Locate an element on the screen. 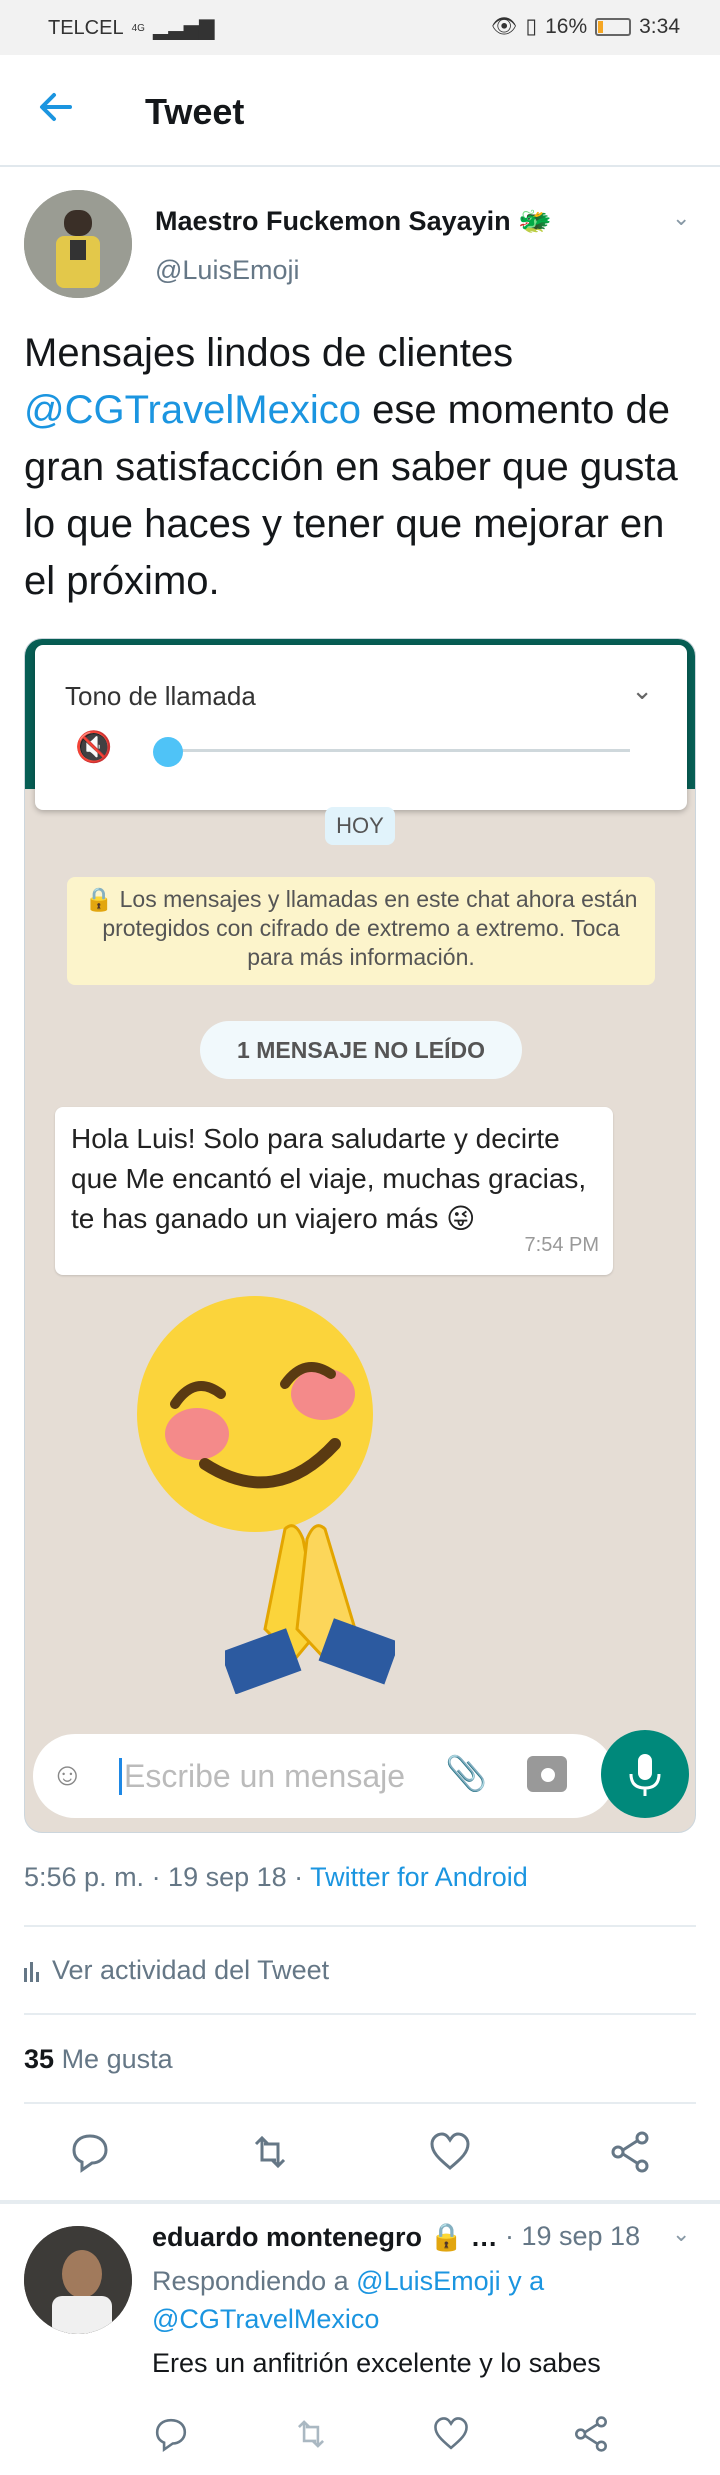  ringtone-panel: Tono de llamada ⌄ 🔇 is located at coordinates (361, 727).